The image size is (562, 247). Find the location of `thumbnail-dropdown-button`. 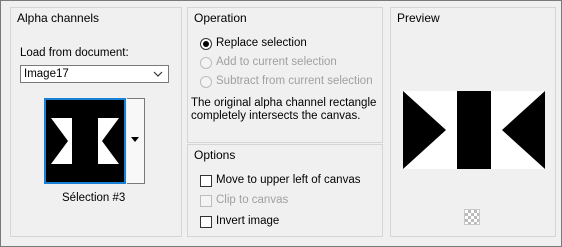

thumbnail-dropdown-button is located at coordinates (136, 141).